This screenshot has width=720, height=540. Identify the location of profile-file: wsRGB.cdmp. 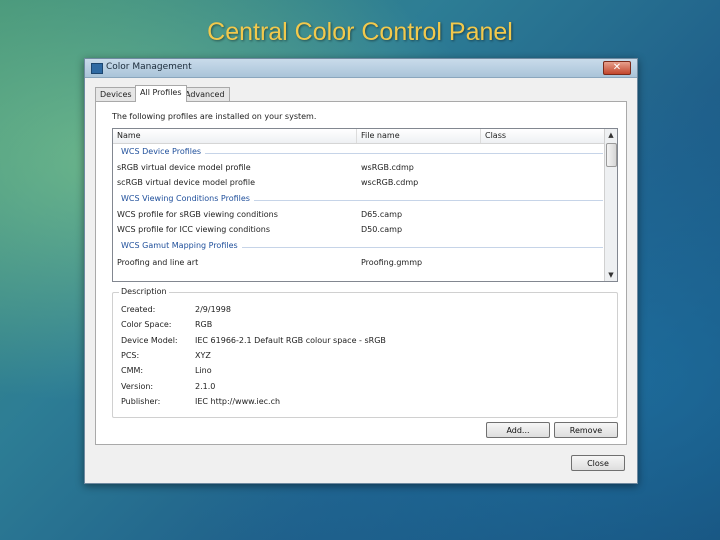
(387, 167).